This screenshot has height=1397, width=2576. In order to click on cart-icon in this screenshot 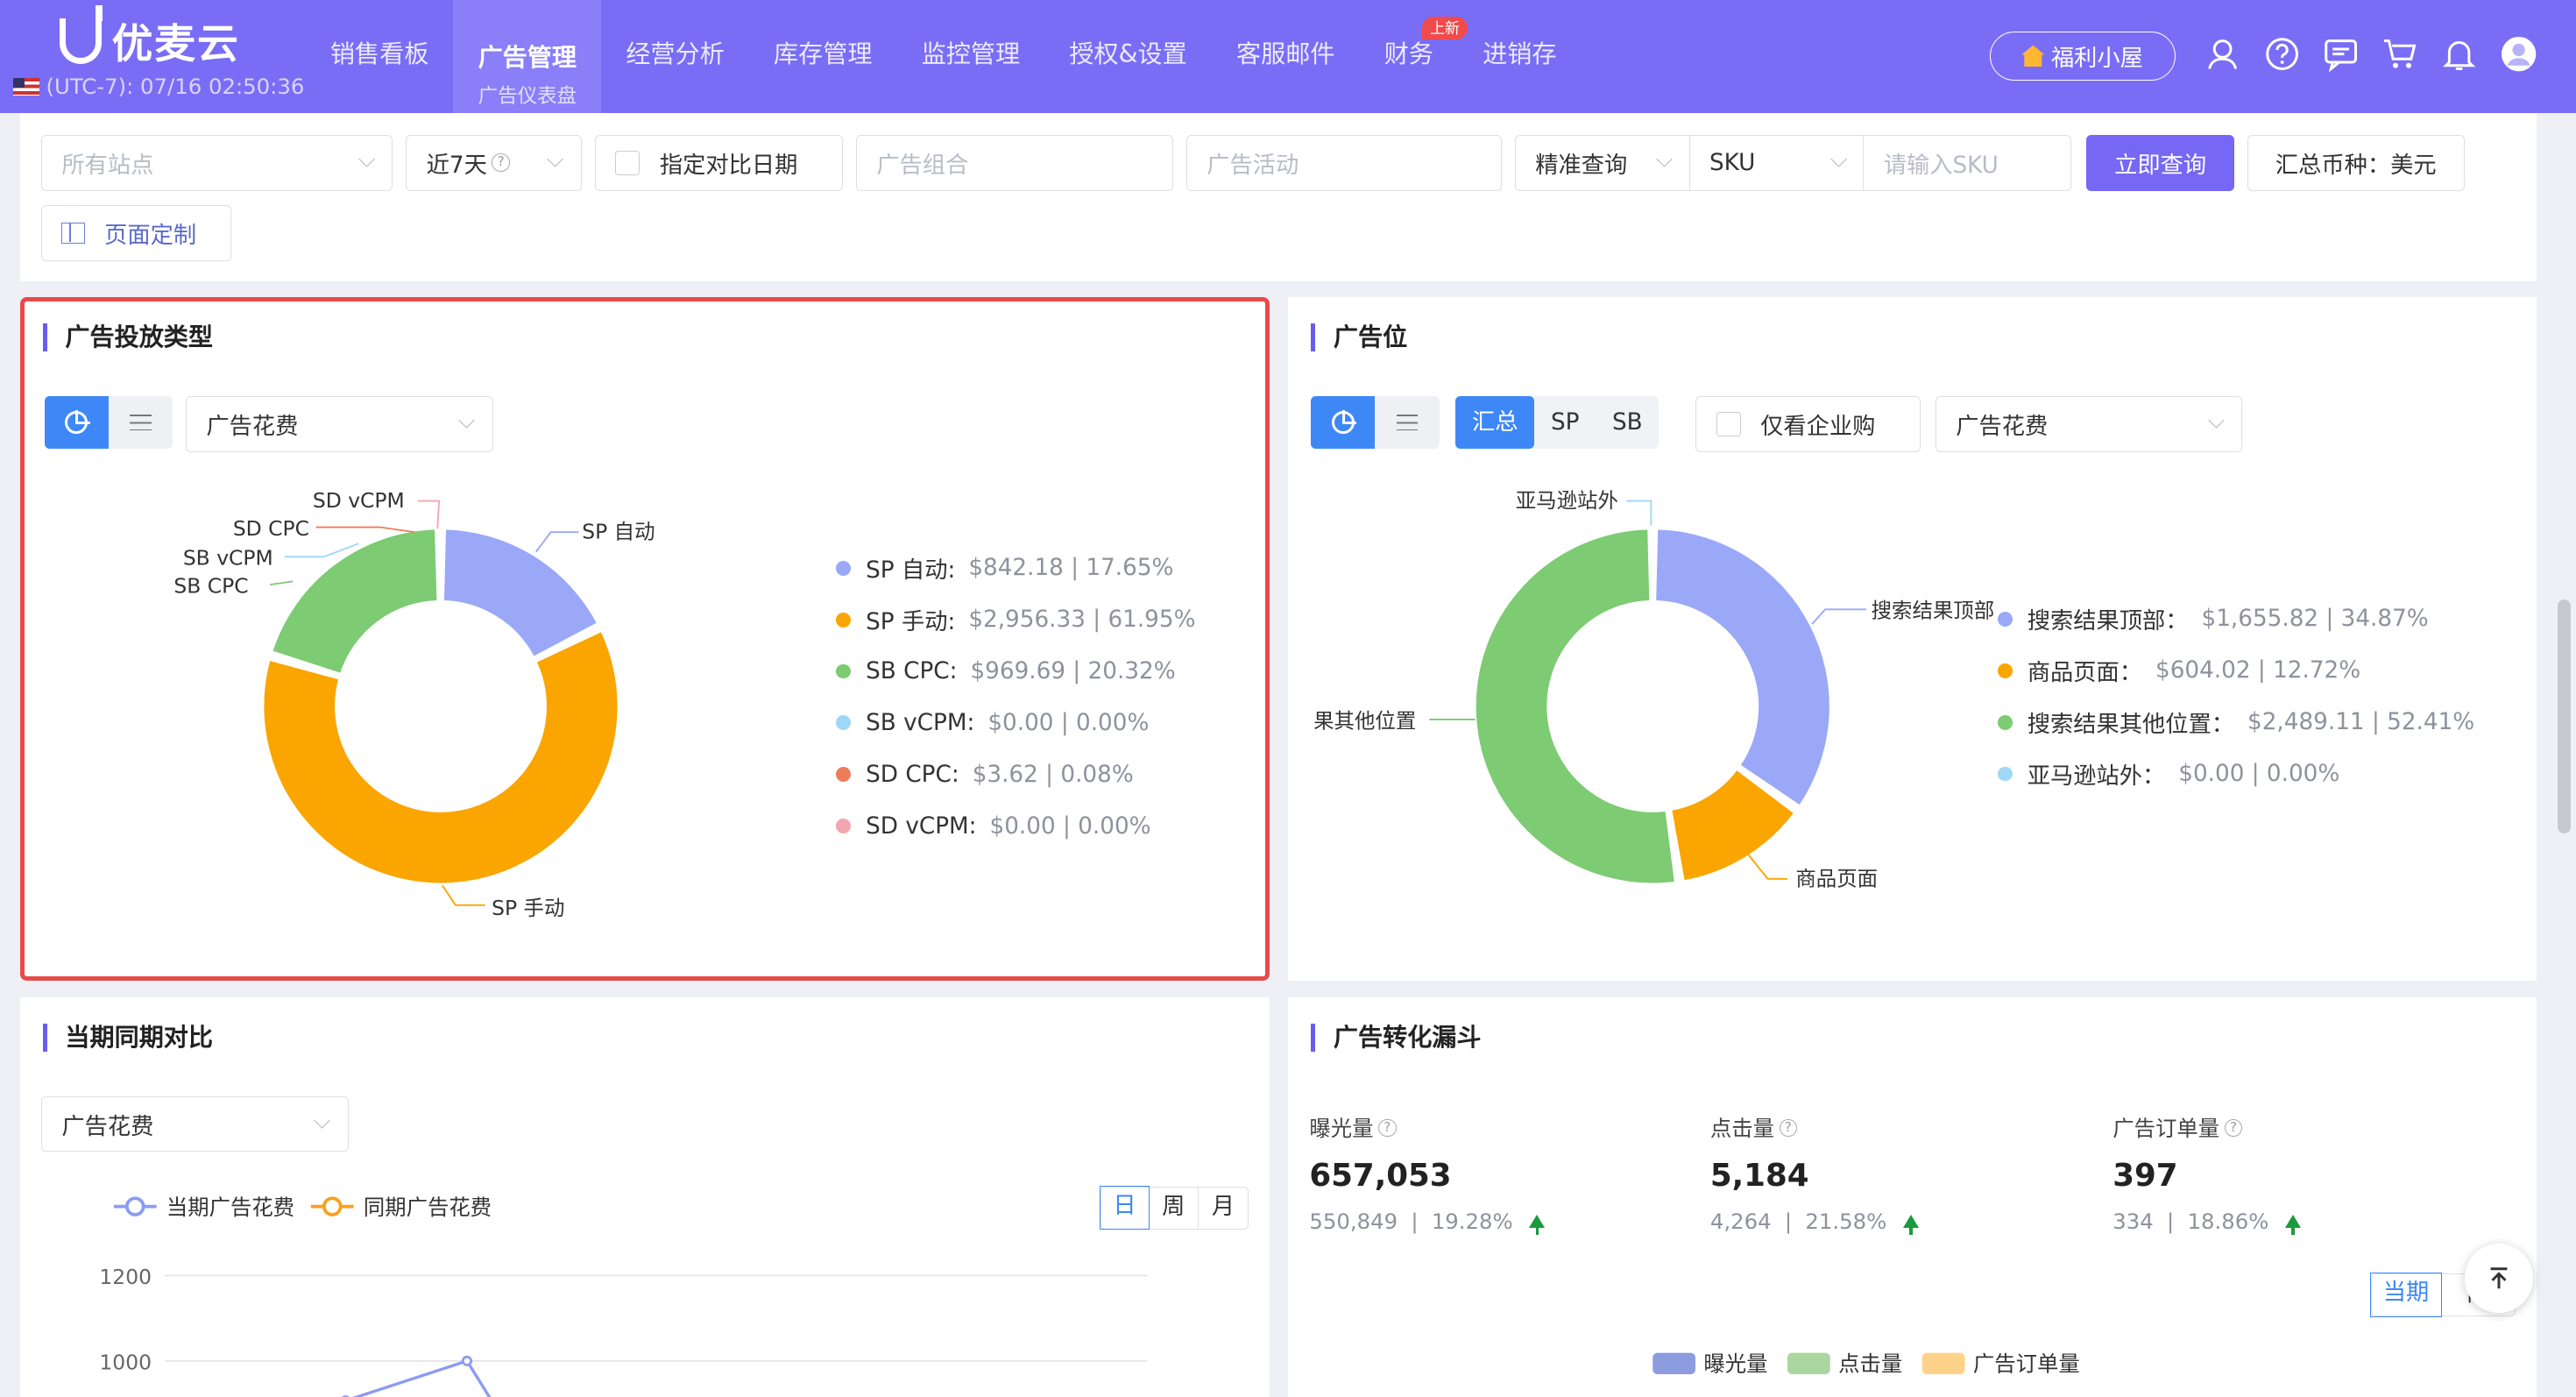, I will do `click(2400, 54)`.